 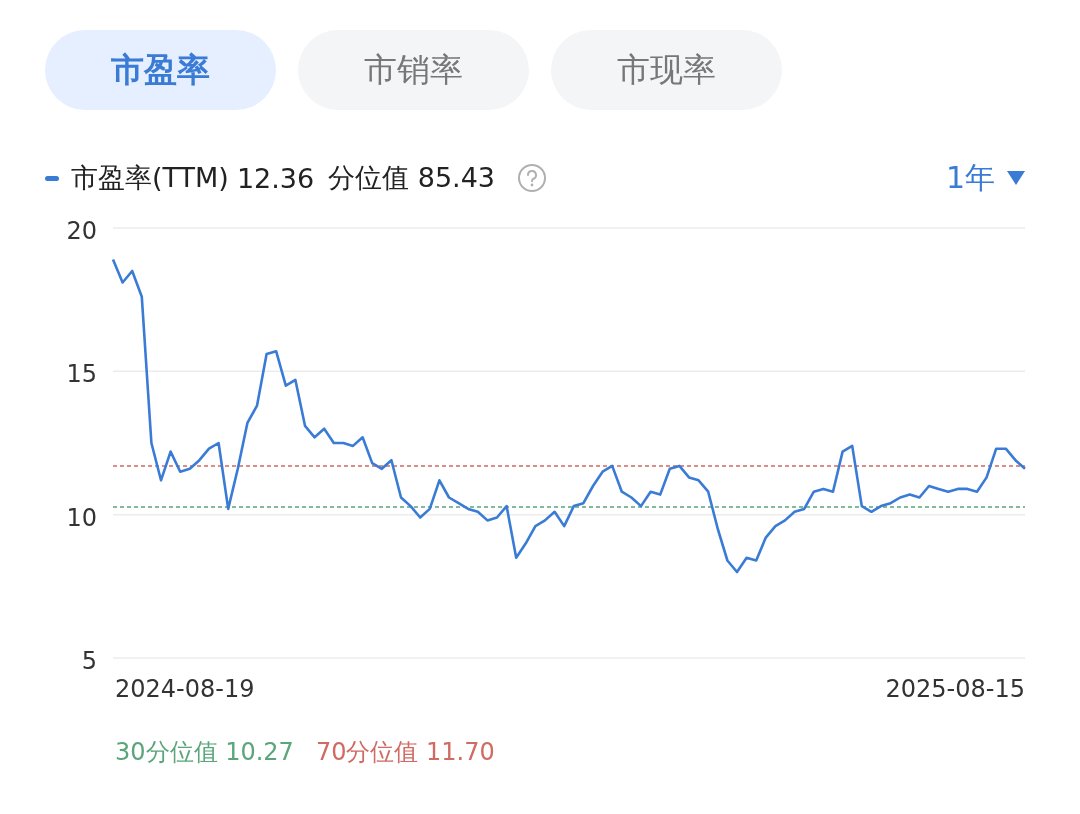 I want to click on caret-icon, so click(x=1016, y=178).